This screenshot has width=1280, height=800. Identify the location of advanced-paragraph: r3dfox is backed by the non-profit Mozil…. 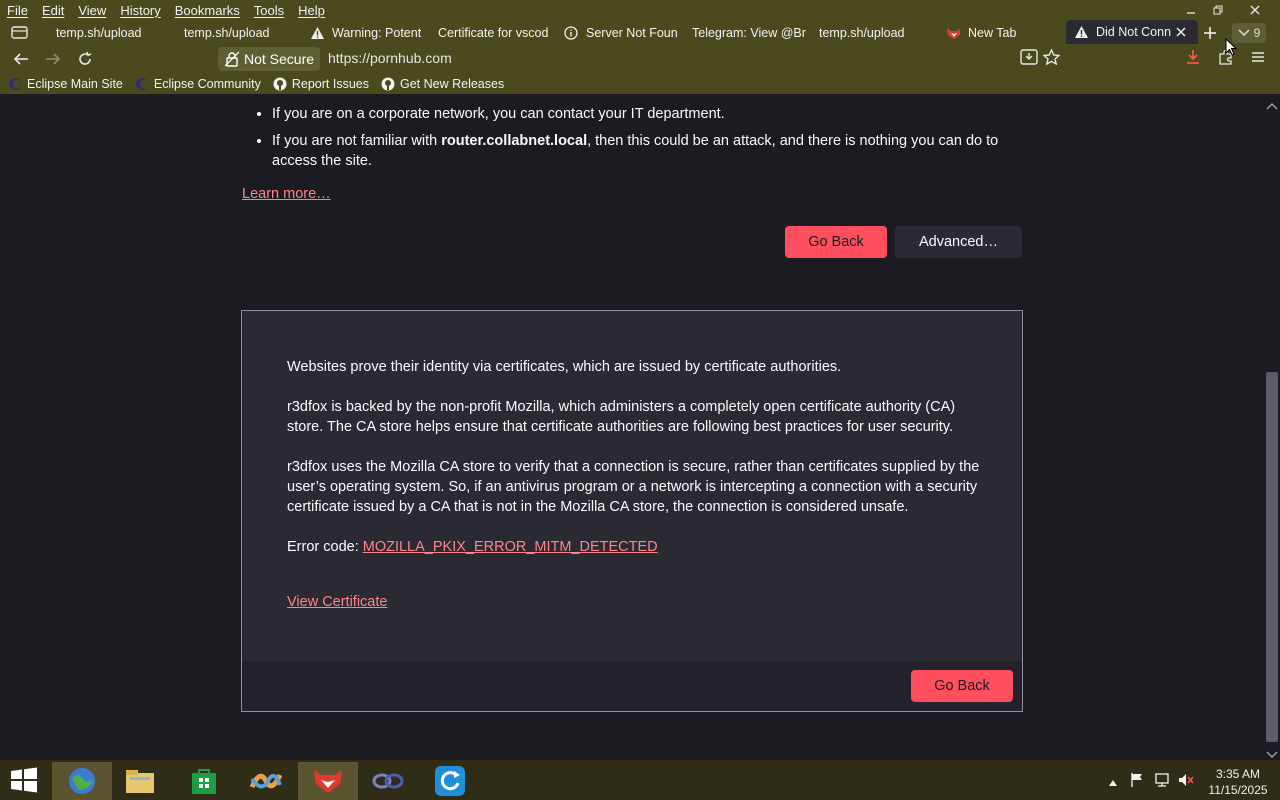
(621, 417).